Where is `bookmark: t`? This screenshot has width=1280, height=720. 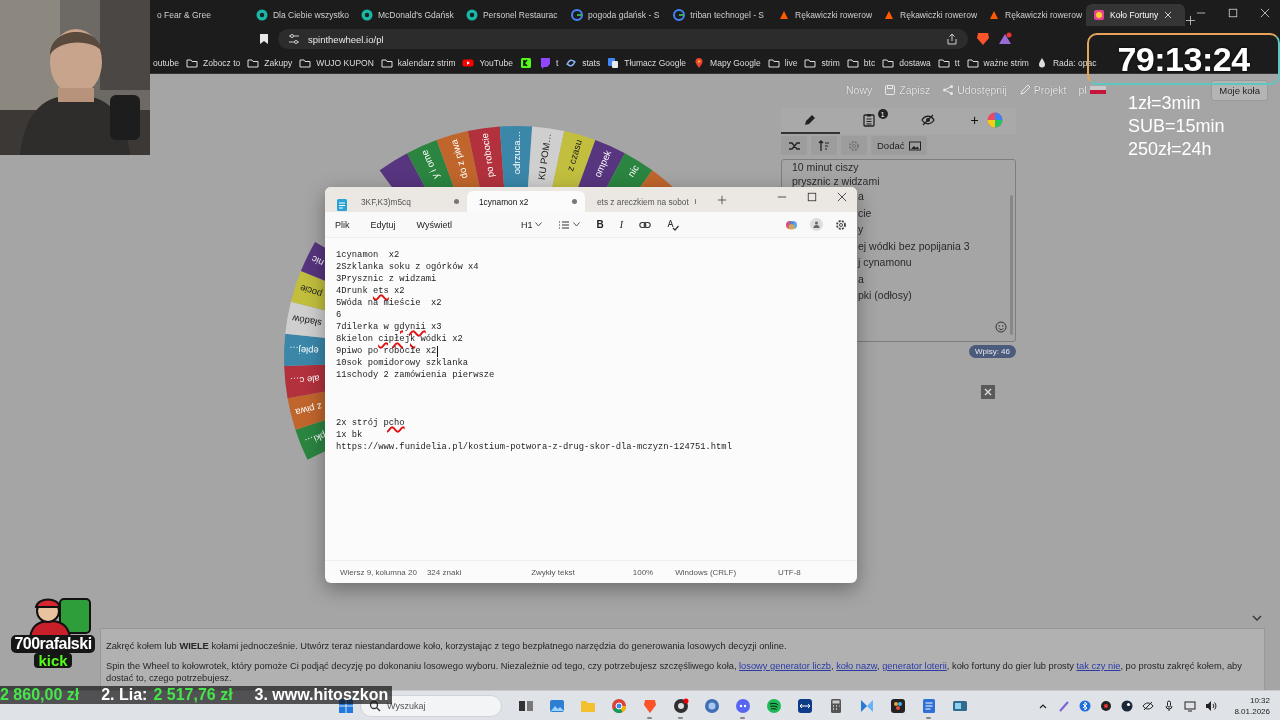
bookmark: t is located at coordinates (548, 62).